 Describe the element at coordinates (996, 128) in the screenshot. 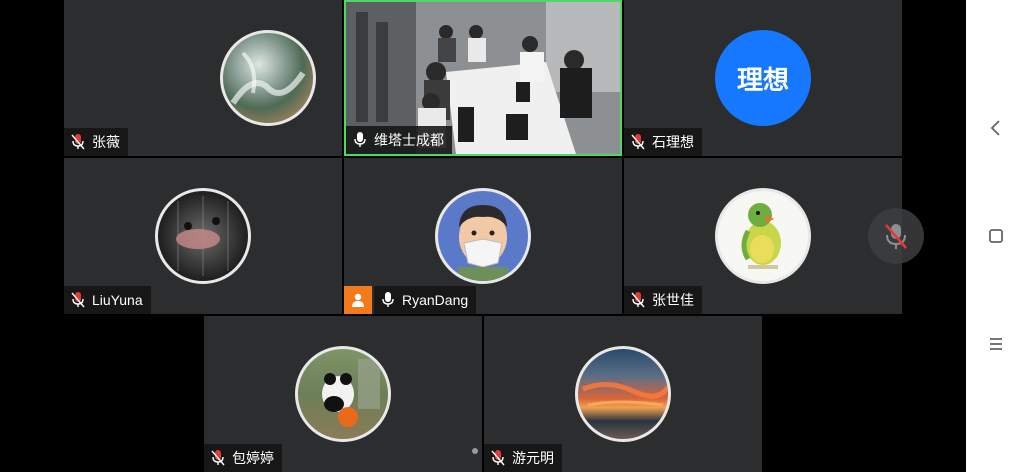

I see `chevron-left-icon` at that location.